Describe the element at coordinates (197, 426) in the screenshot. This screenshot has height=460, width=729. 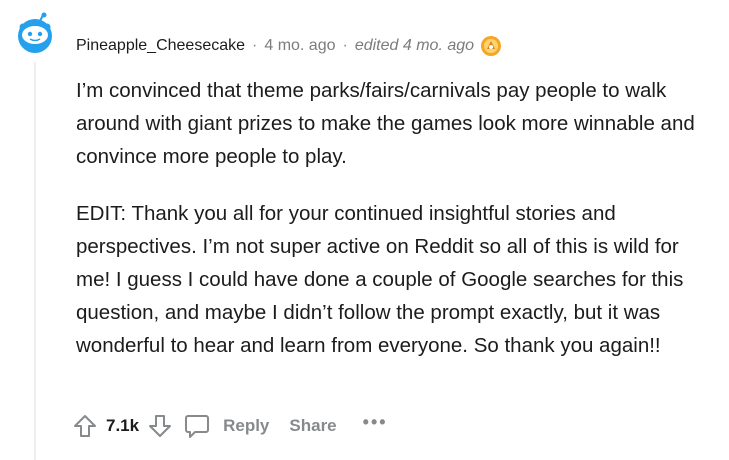
I see `comment-icon` at that location.